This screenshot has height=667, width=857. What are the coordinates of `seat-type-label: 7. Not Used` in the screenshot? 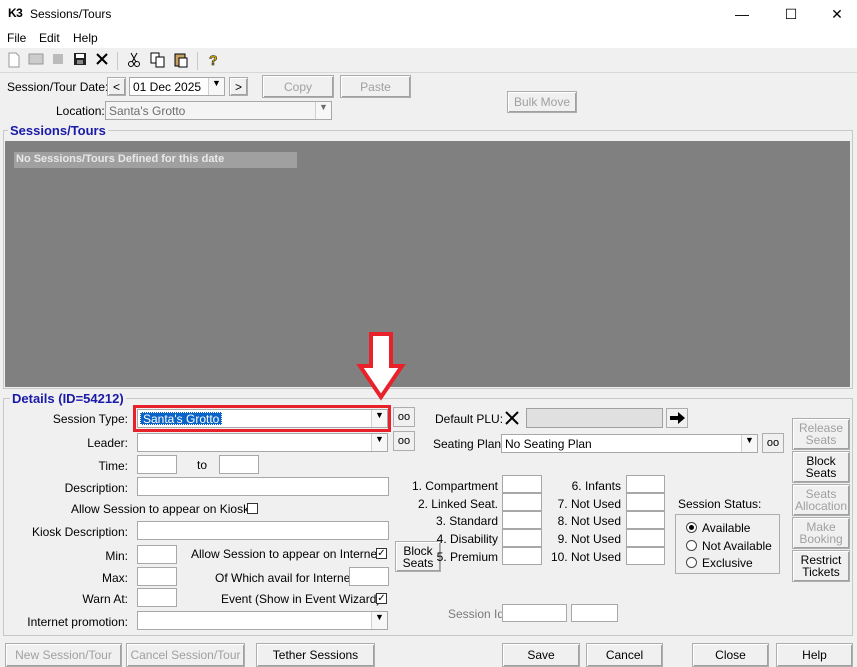 It's located at (589, 504).